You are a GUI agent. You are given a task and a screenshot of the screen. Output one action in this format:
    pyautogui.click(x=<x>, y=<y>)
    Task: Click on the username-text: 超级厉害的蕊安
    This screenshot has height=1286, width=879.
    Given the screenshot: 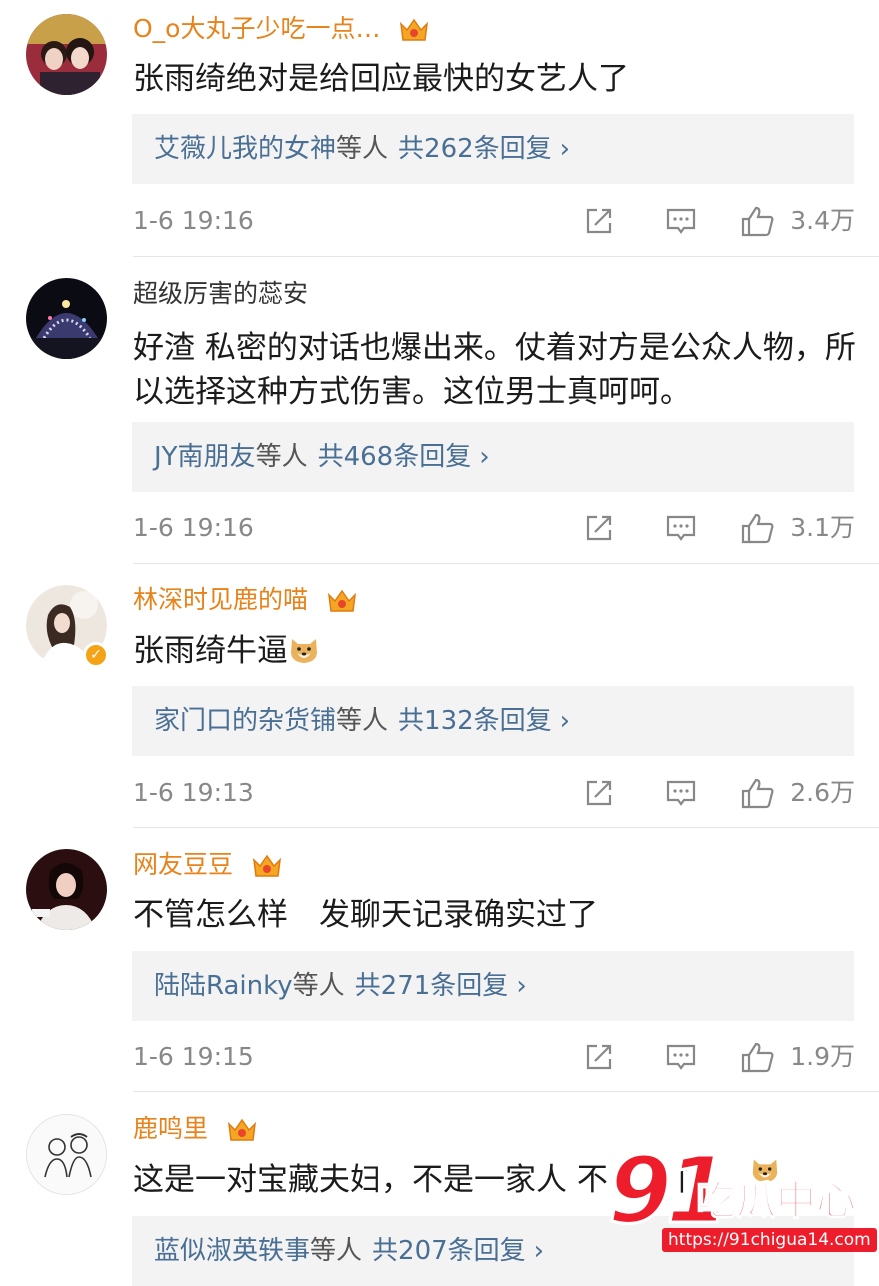 What is the action you would take?
    pyautogui.click(x=221, y=293)
    